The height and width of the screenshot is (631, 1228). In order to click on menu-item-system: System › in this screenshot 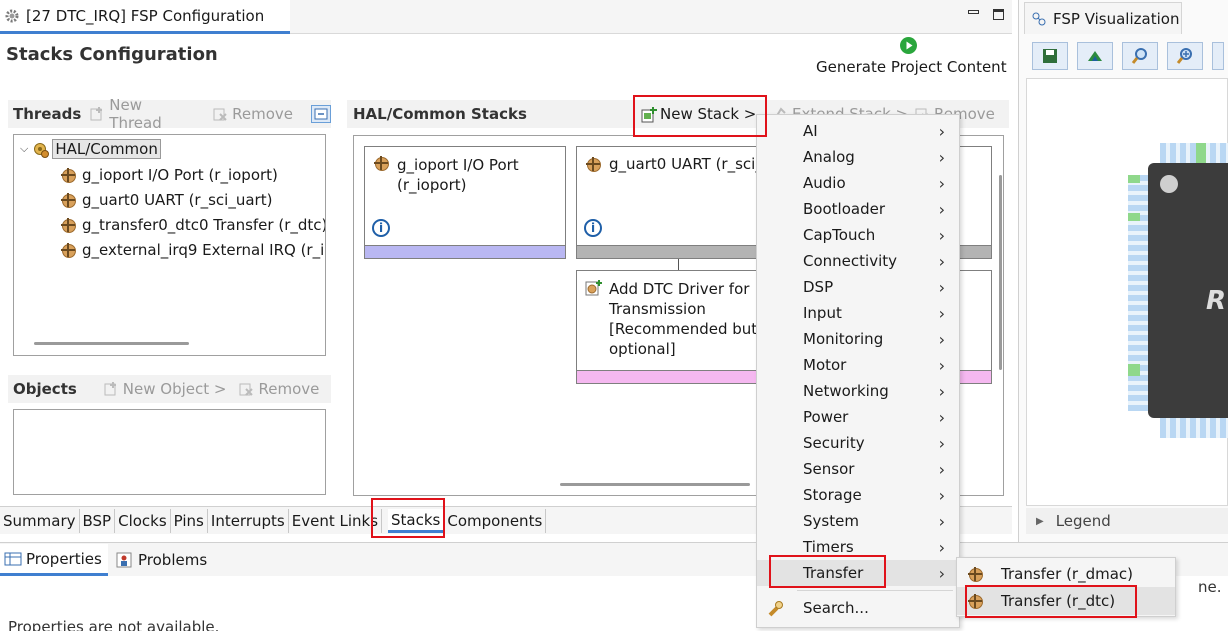, I will do `click(858, 521)`.